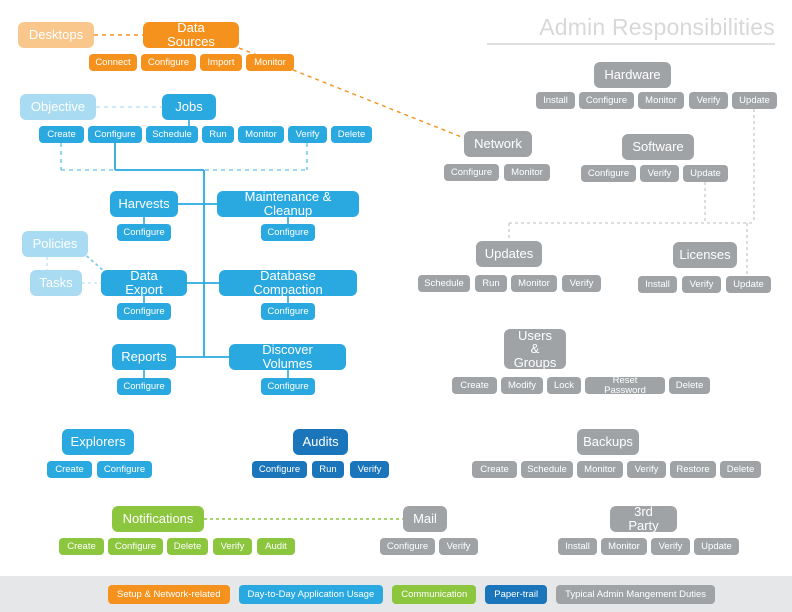 The image size is (792, 612). Describe the element at coordinates (58, 107) in the screenshot. I see `node-objective: Objective` at that location.